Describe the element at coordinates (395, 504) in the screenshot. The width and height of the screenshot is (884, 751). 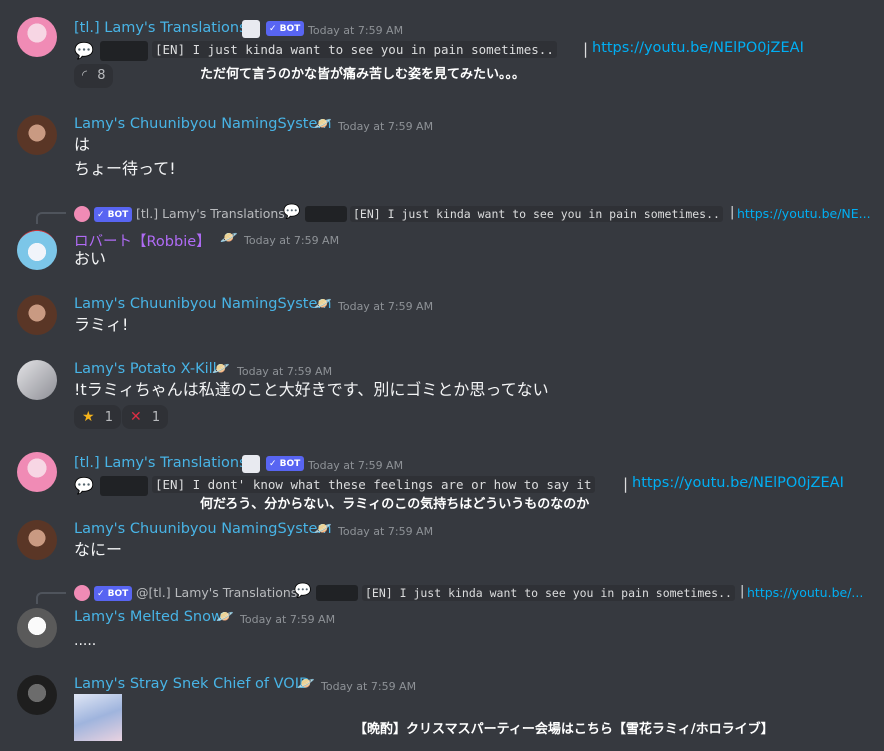
I see `translation-text: 何だろう、分からない、ラミィのこの気持ちはどういうものなのか` at that location.